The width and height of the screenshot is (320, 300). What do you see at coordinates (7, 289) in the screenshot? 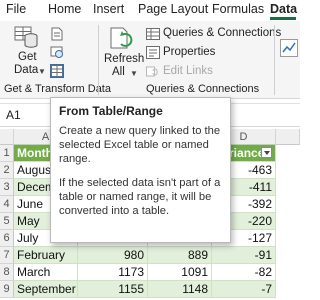
I see `row-header: 9` at bounding box center [7, 289].